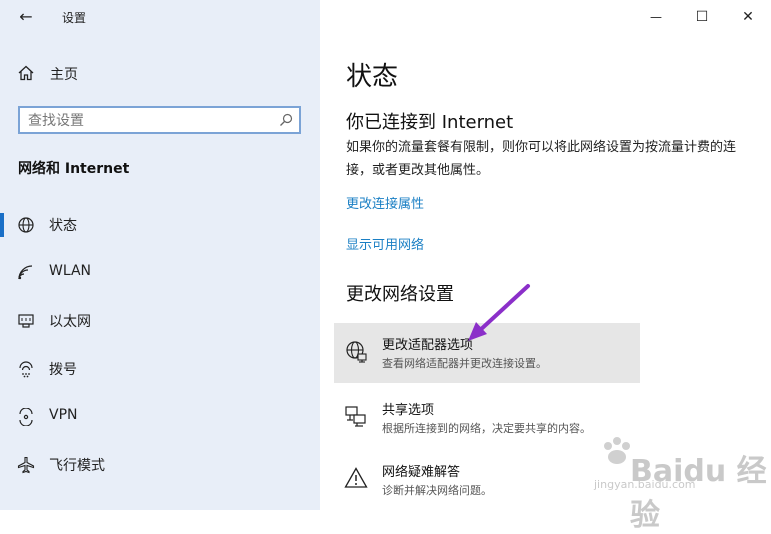 Image resolution: width=771 pixels, height=534 pixels. I want to click on close-button: ✕, so click(748, 17).